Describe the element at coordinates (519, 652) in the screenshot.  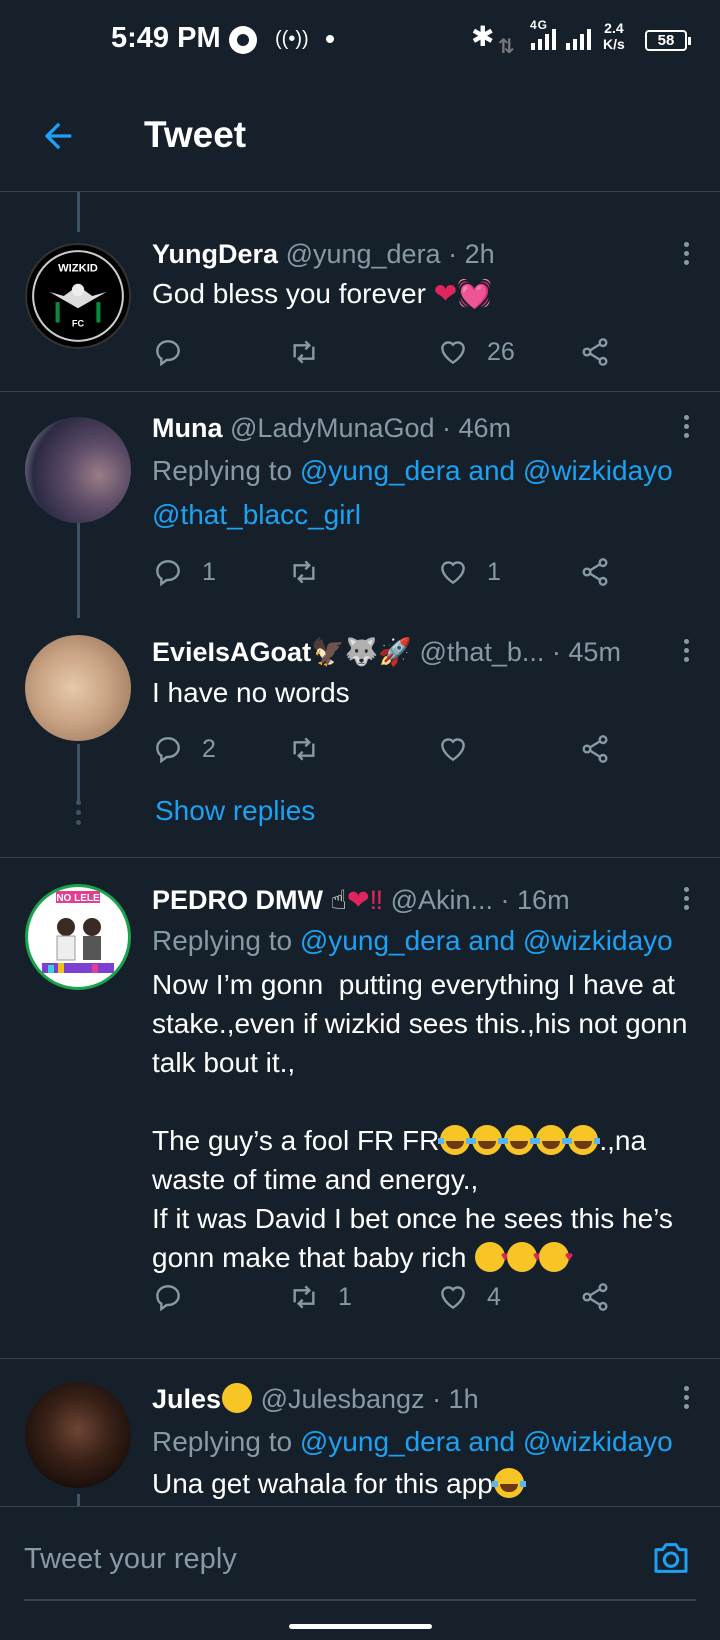
I see `handle-and-time: @that_b... · 45m` at that location.